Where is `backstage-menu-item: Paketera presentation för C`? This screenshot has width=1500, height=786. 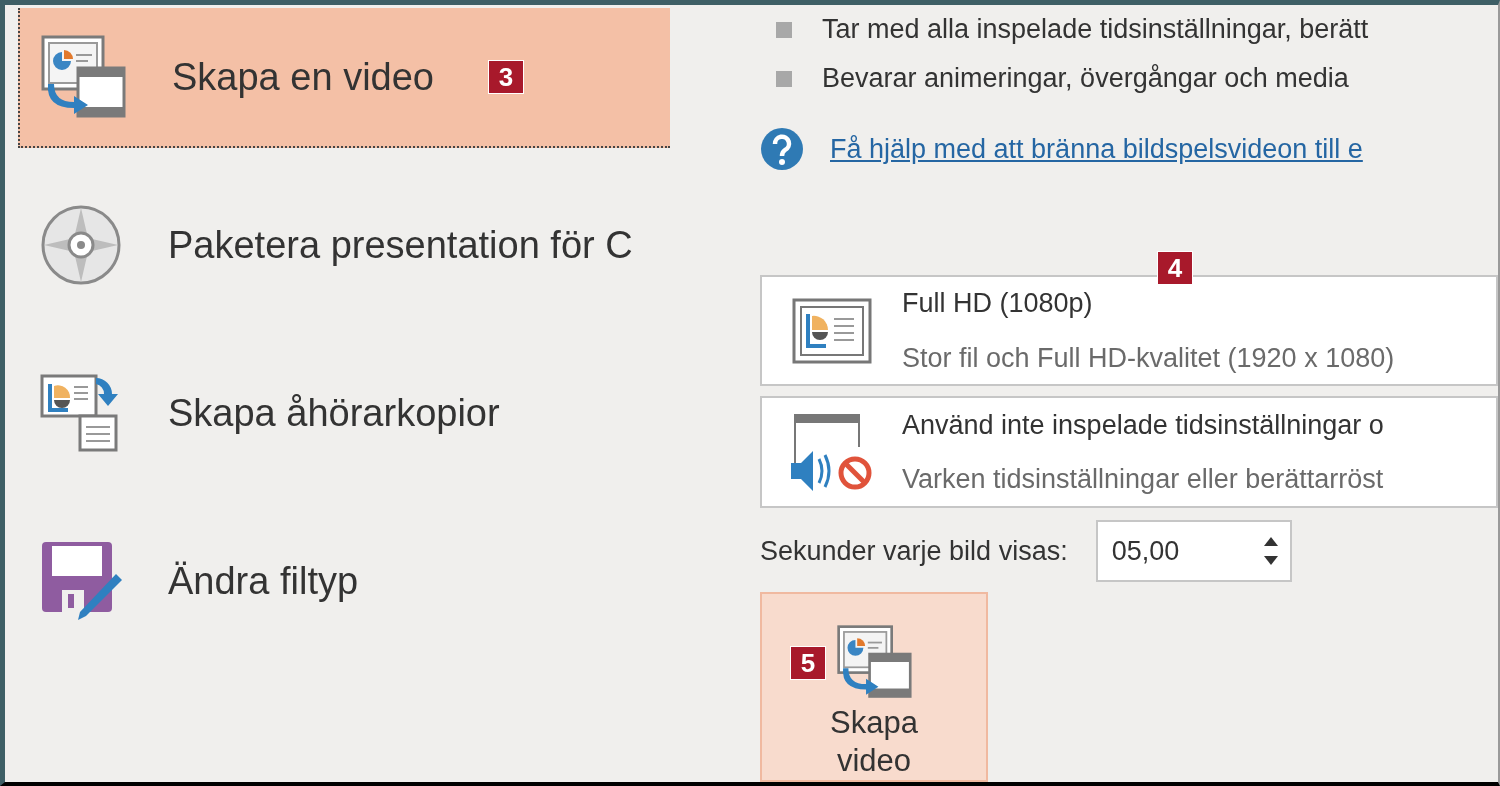
backstage-menu-item: Paketera presentation för C is located at coordinates (344, 246).